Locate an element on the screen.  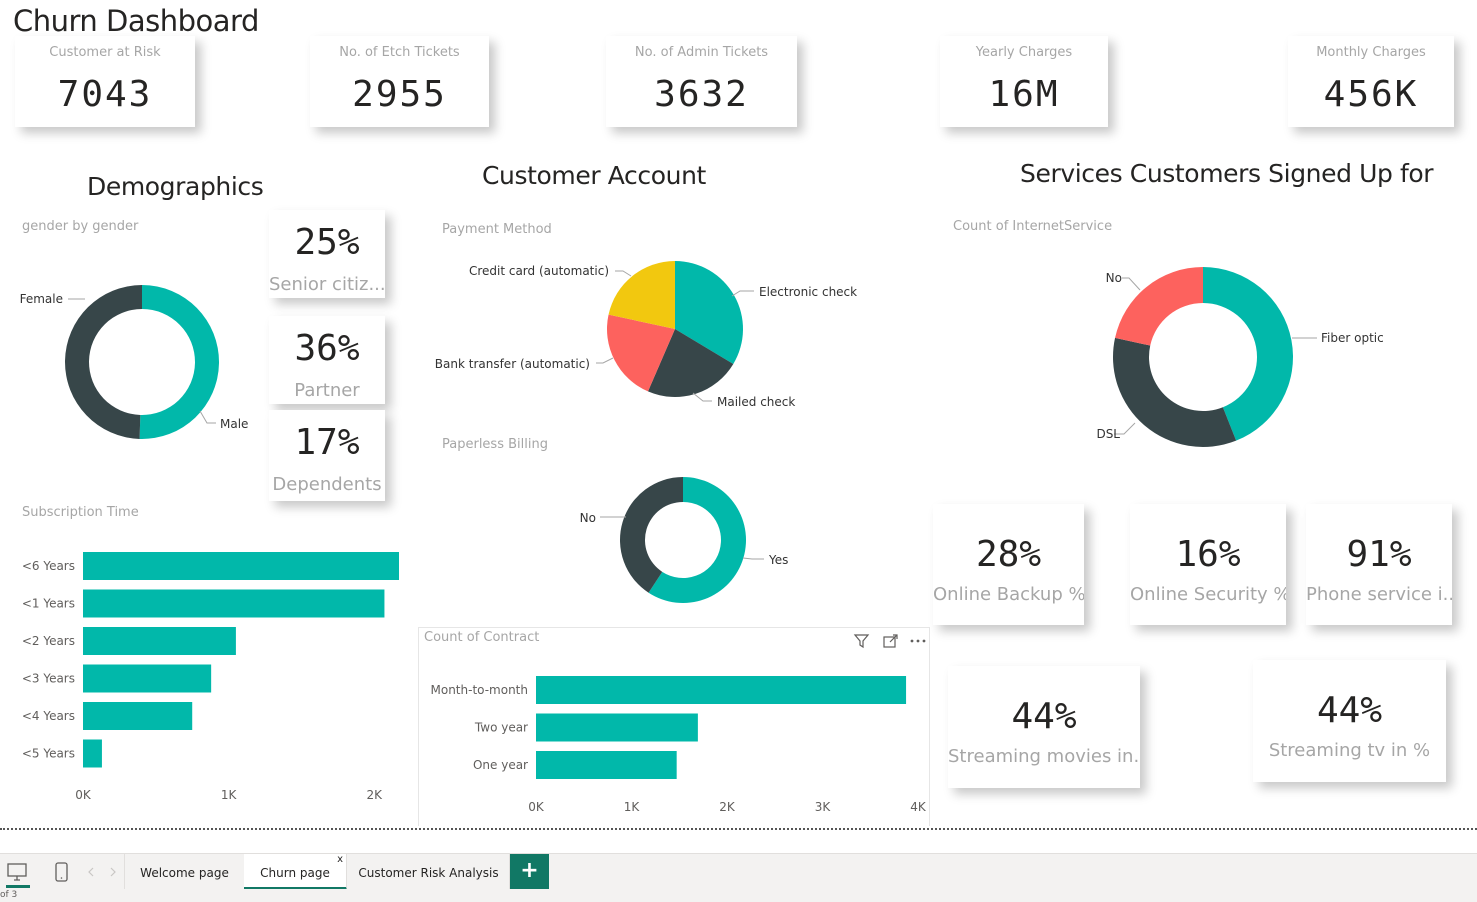
desktop-layout-icon is located at coordinates (17, 872).